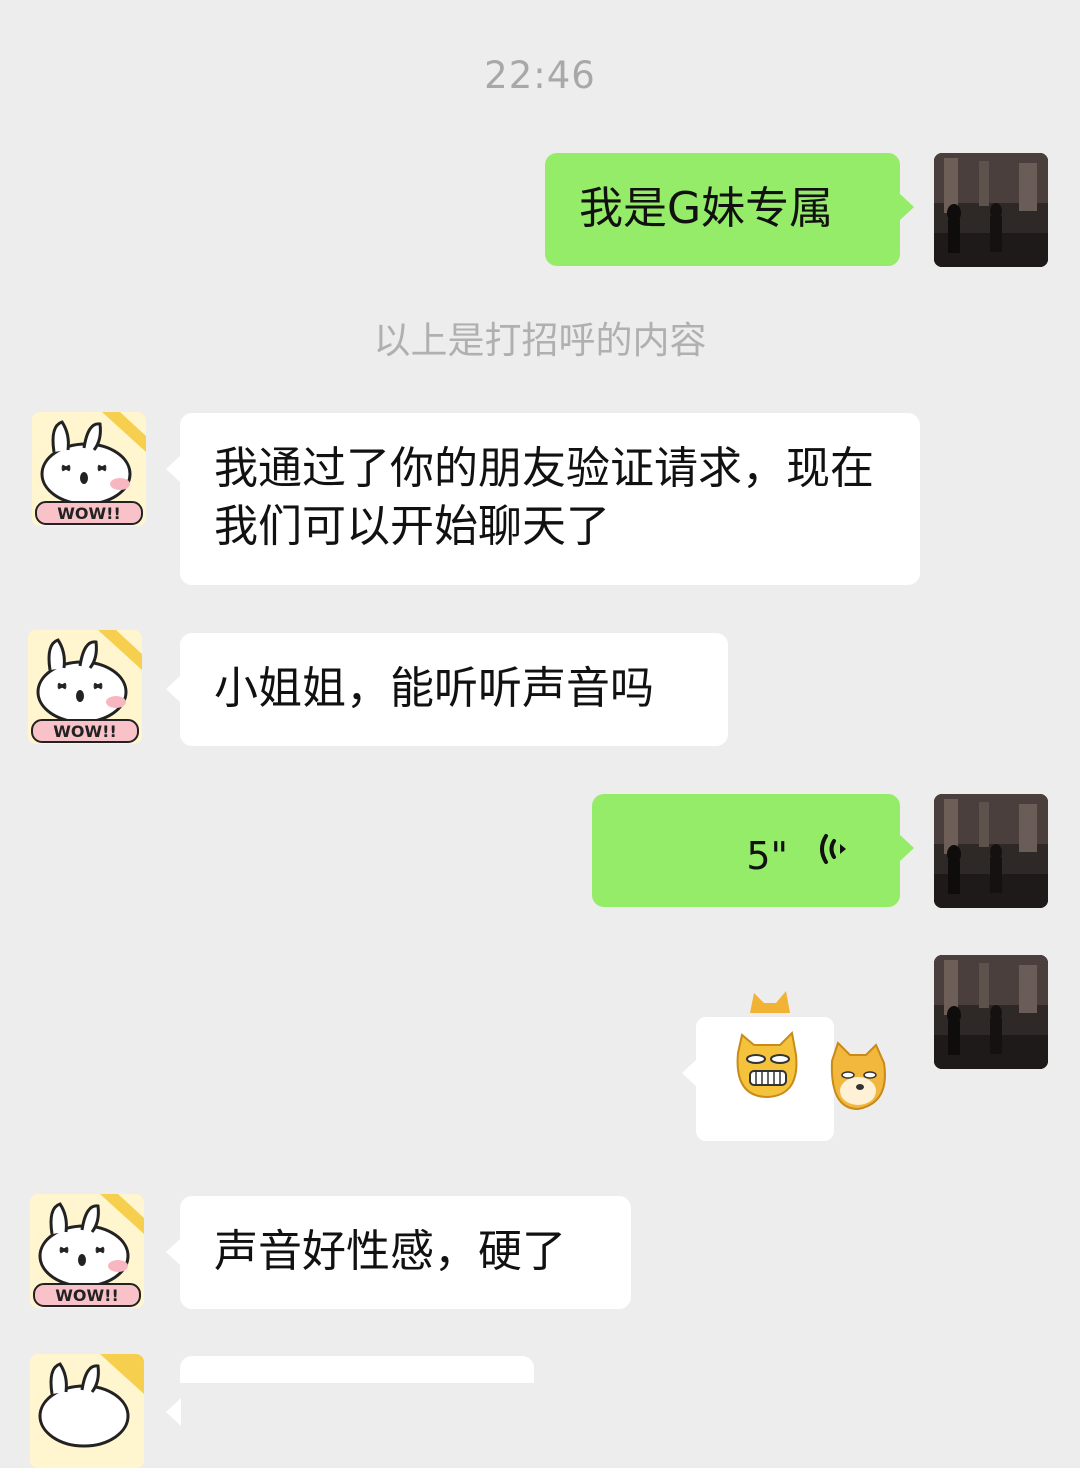  I want to click on bunny-wow-avatar-icon, so click(87, 1411).